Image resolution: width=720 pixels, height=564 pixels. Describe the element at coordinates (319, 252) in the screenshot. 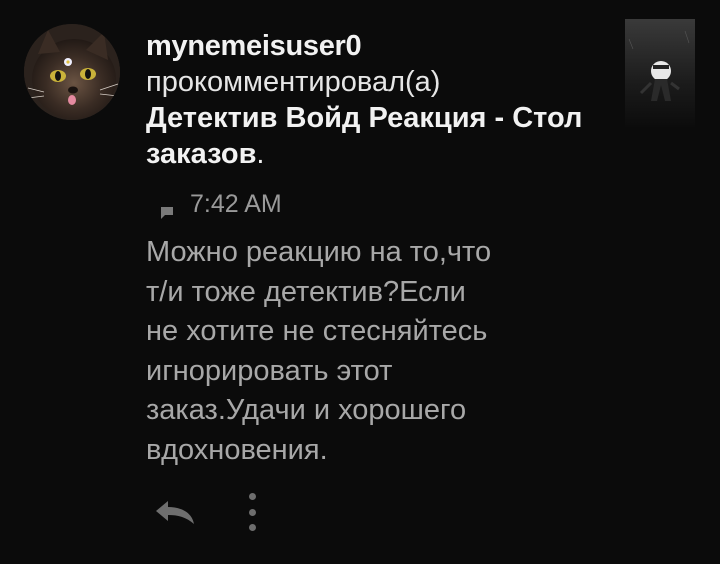

I see `comment-line: Можно реакцию на то,что` at that location.